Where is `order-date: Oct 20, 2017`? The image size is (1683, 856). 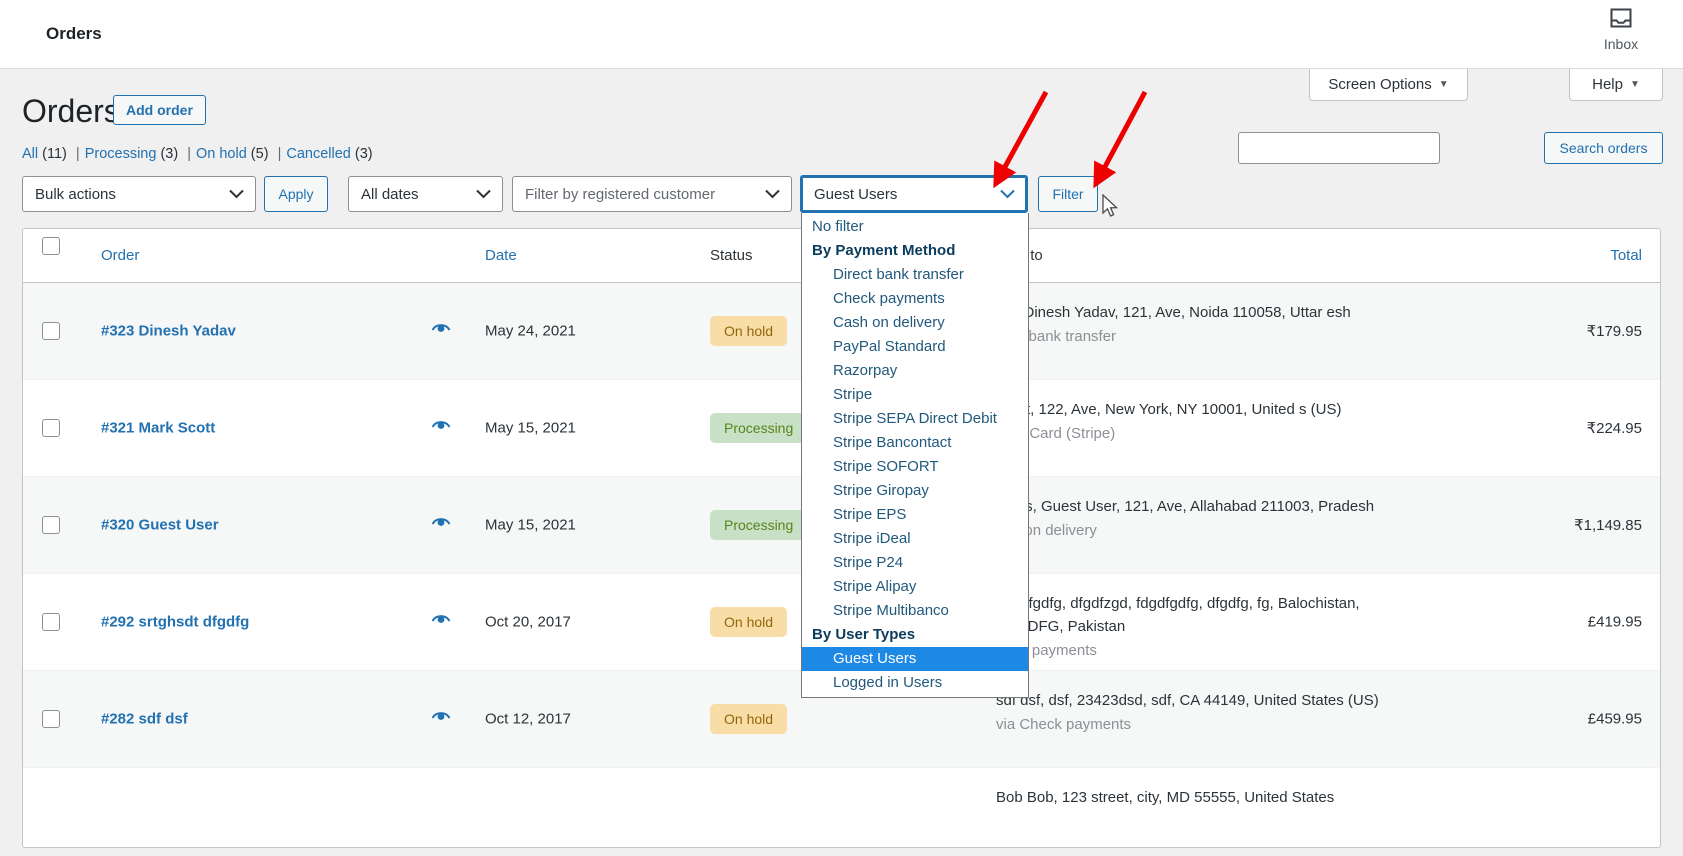 order-date: Oct 20, 2017 is located at coordinates (528, 622).